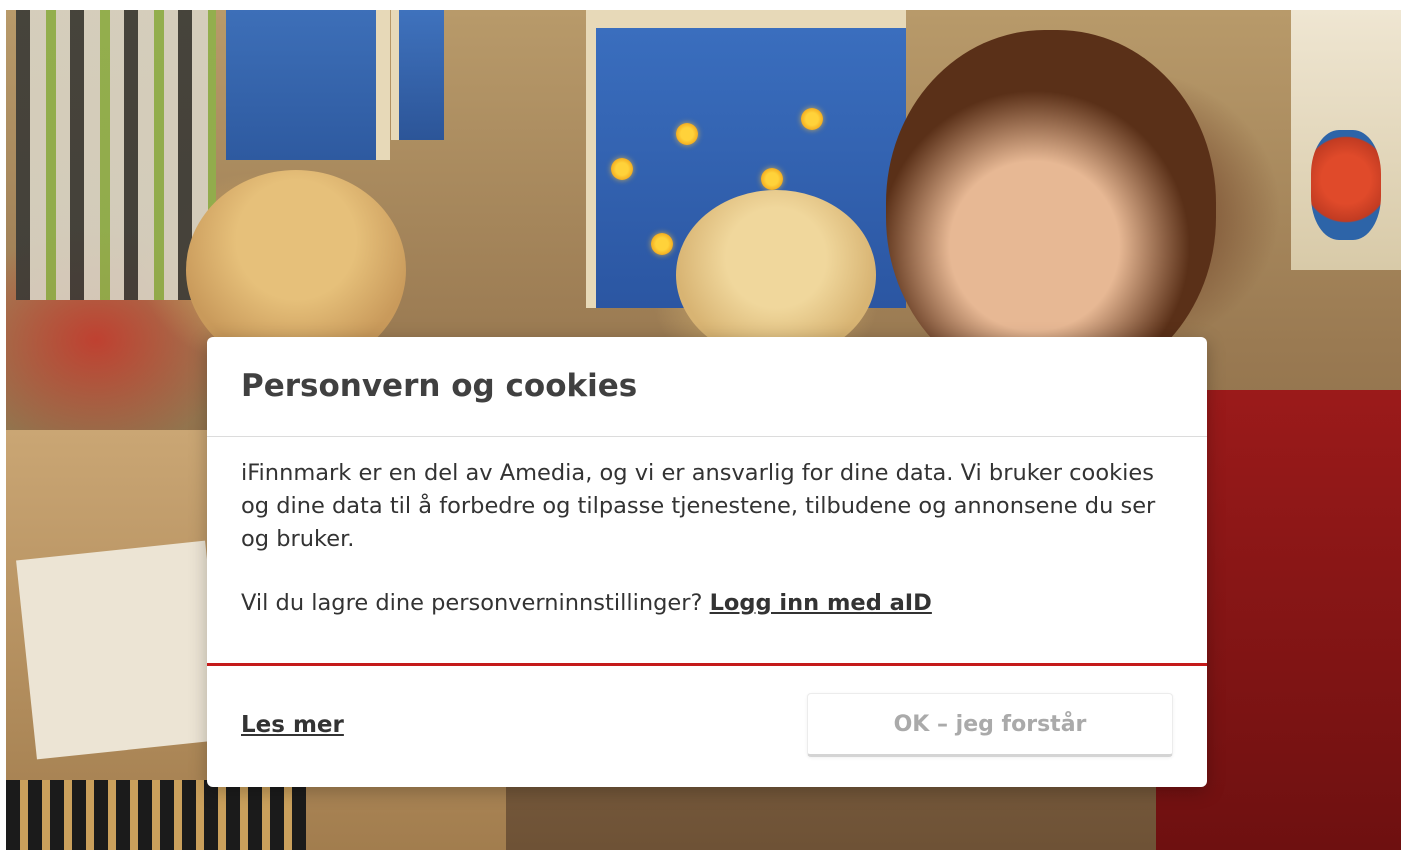  What do you see at coordinates (308, 85) in the screenshot?
I see `photo-window-left` at bounding box center [308, 85].